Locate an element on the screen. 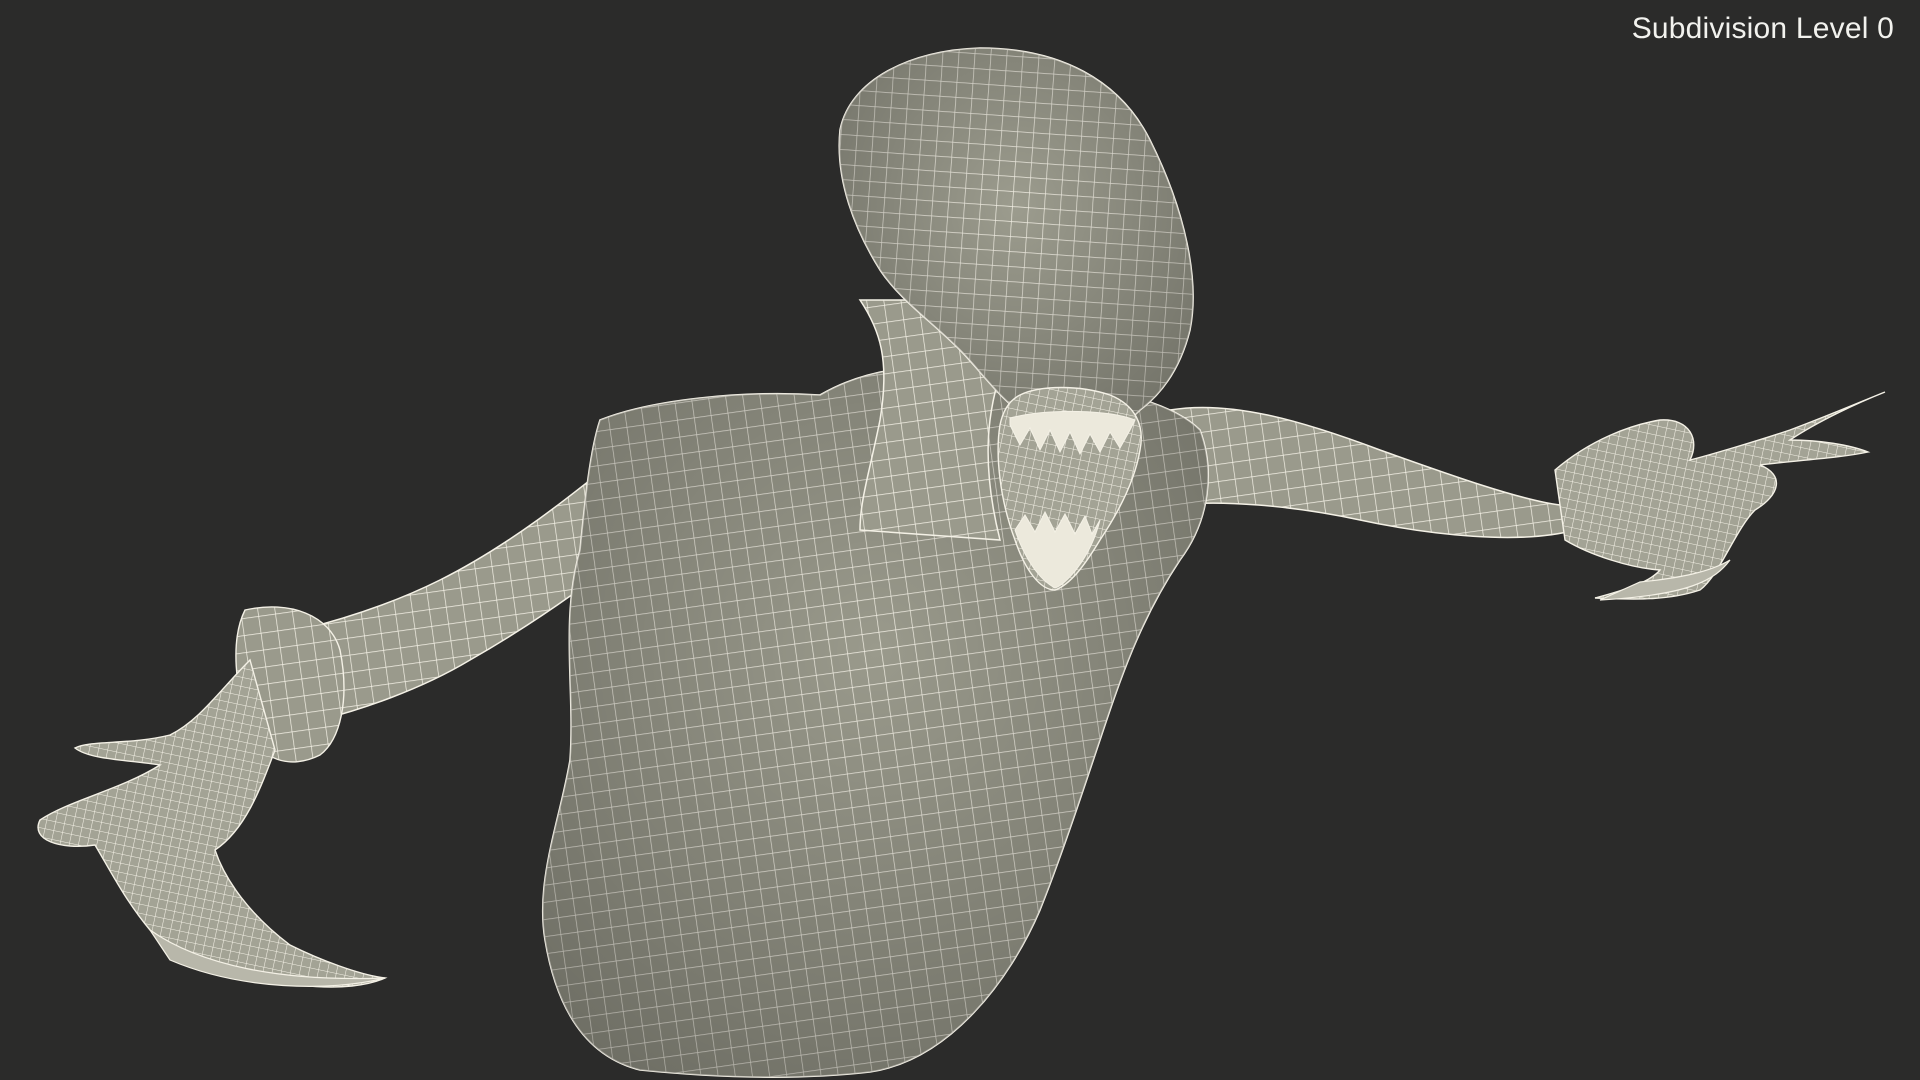 The image size is (1920, 1080). right-arm is located at coordinates (1527, 496).